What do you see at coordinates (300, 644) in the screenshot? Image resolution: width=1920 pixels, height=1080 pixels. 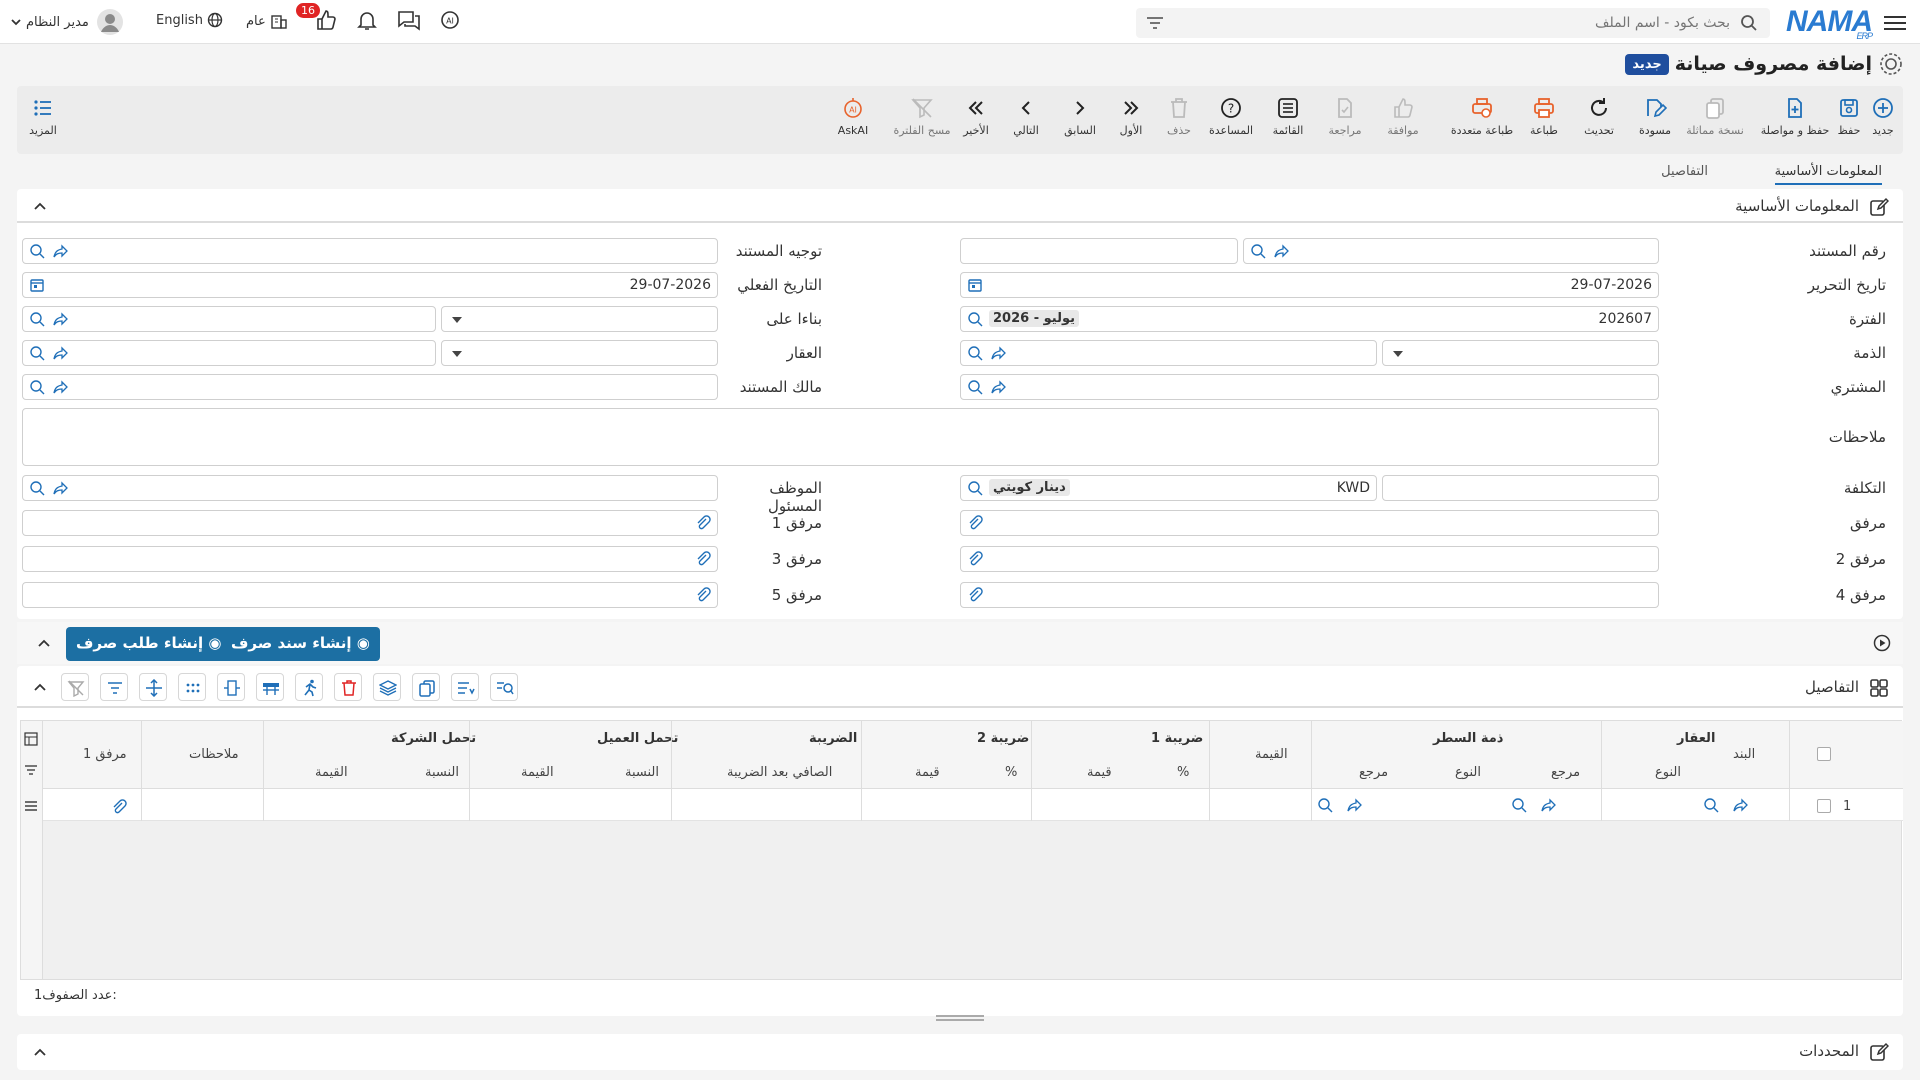 I see `create-payment-voucher-button: إنشاء سند صرف ◉` at bounding box center [300, 644].